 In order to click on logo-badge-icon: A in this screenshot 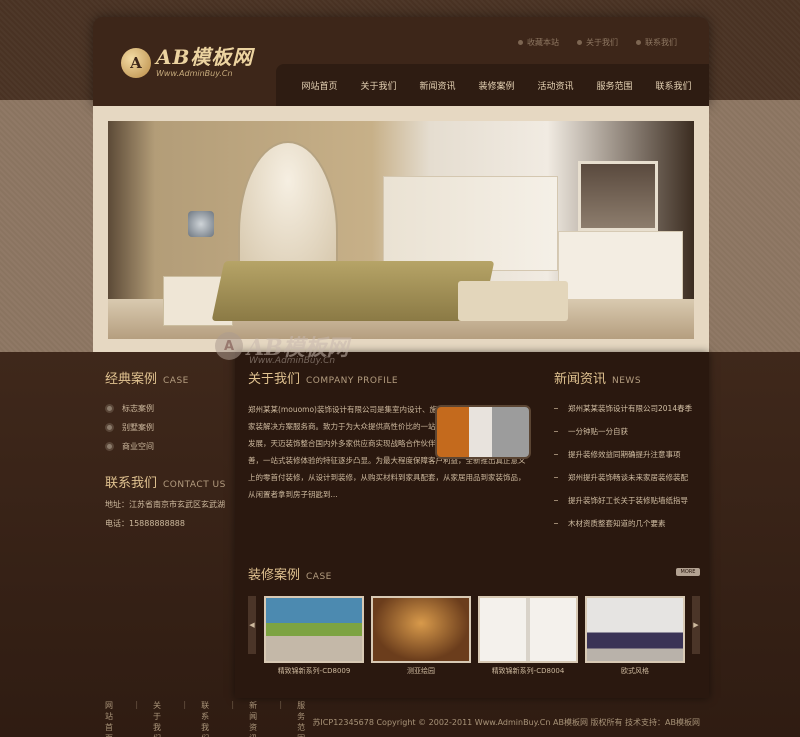, I will do `click(136, 62)`.